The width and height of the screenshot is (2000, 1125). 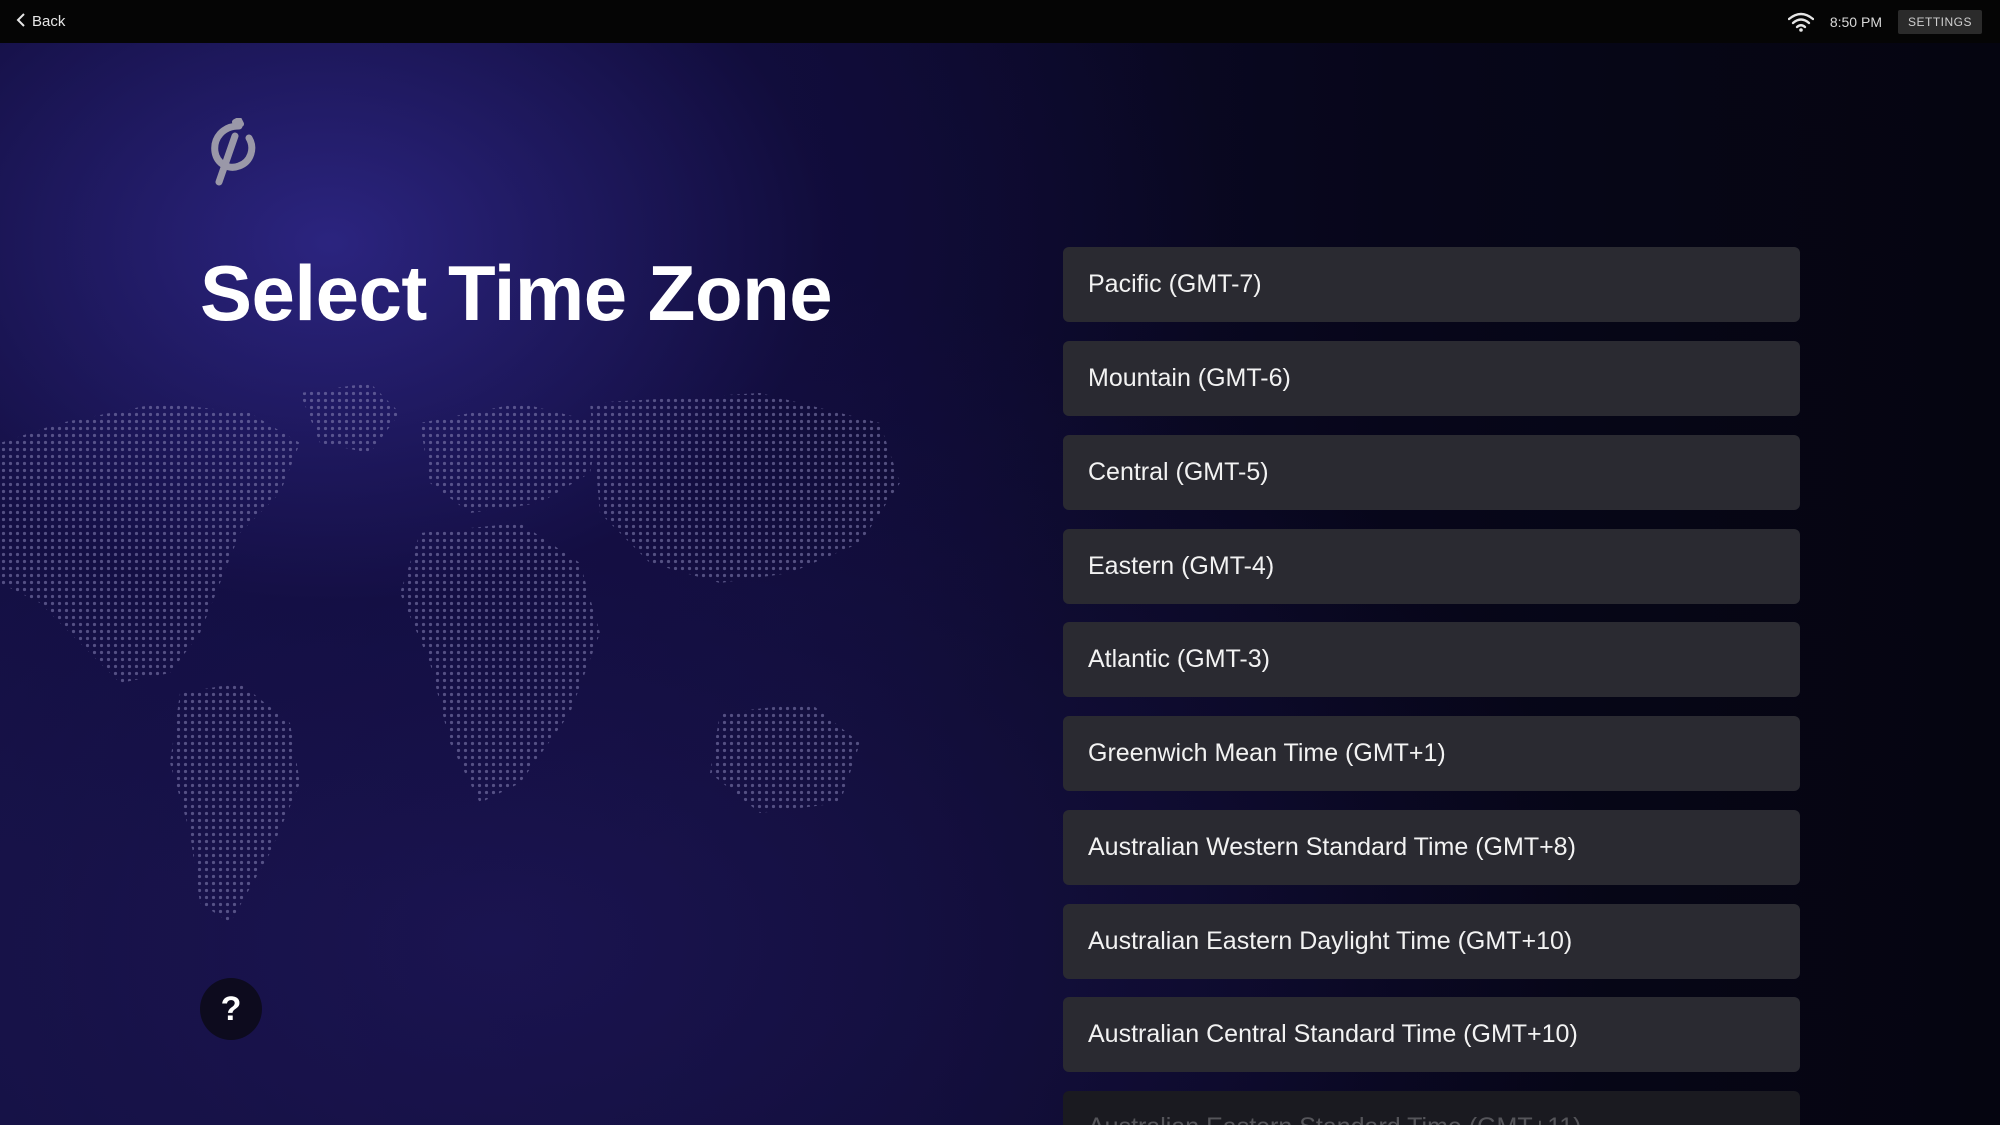 I want to click on timezone-item-central: Central (GMT-5), so click(x=1431, y=472).